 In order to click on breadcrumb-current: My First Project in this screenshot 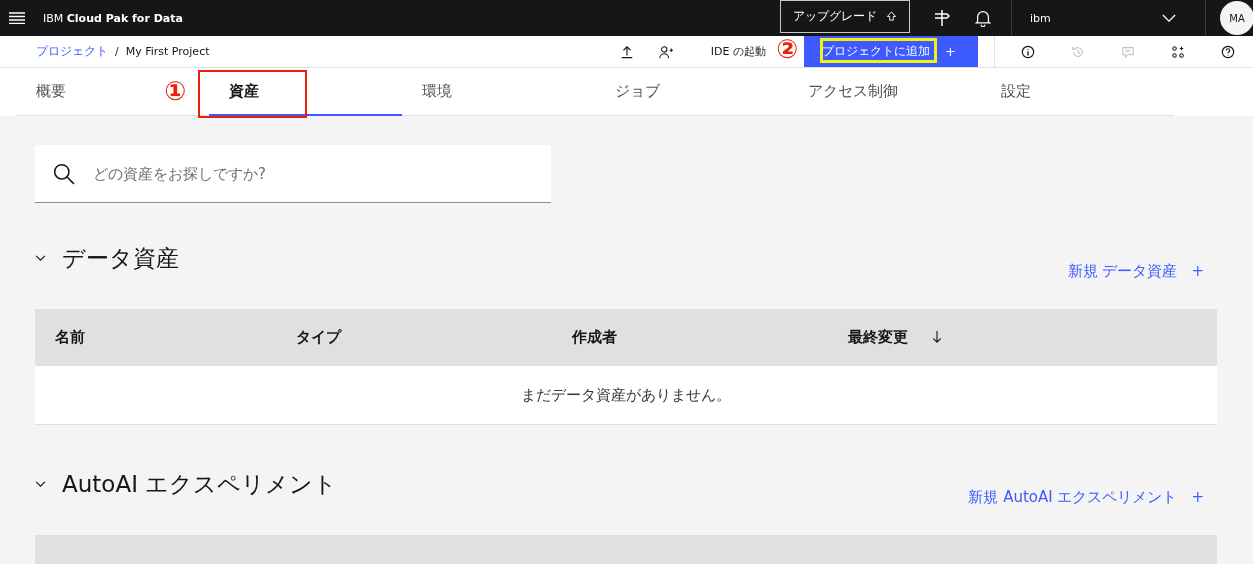, I will do `click(167, 51)`.